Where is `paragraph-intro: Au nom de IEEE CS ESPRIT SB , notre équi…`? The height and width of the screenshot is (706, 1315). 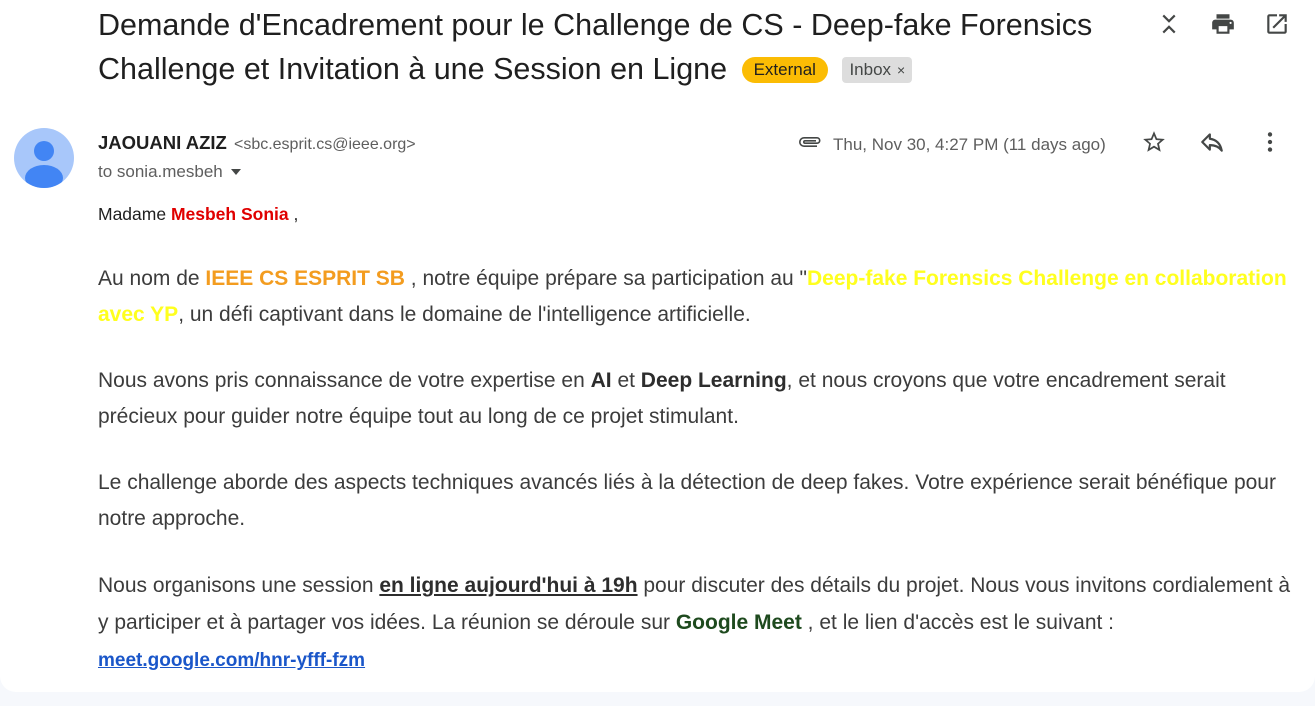
paragraph-intro: Au nom de IEEE CS ESPRIT SB , notre équi… is located at coordinates (698, 297).